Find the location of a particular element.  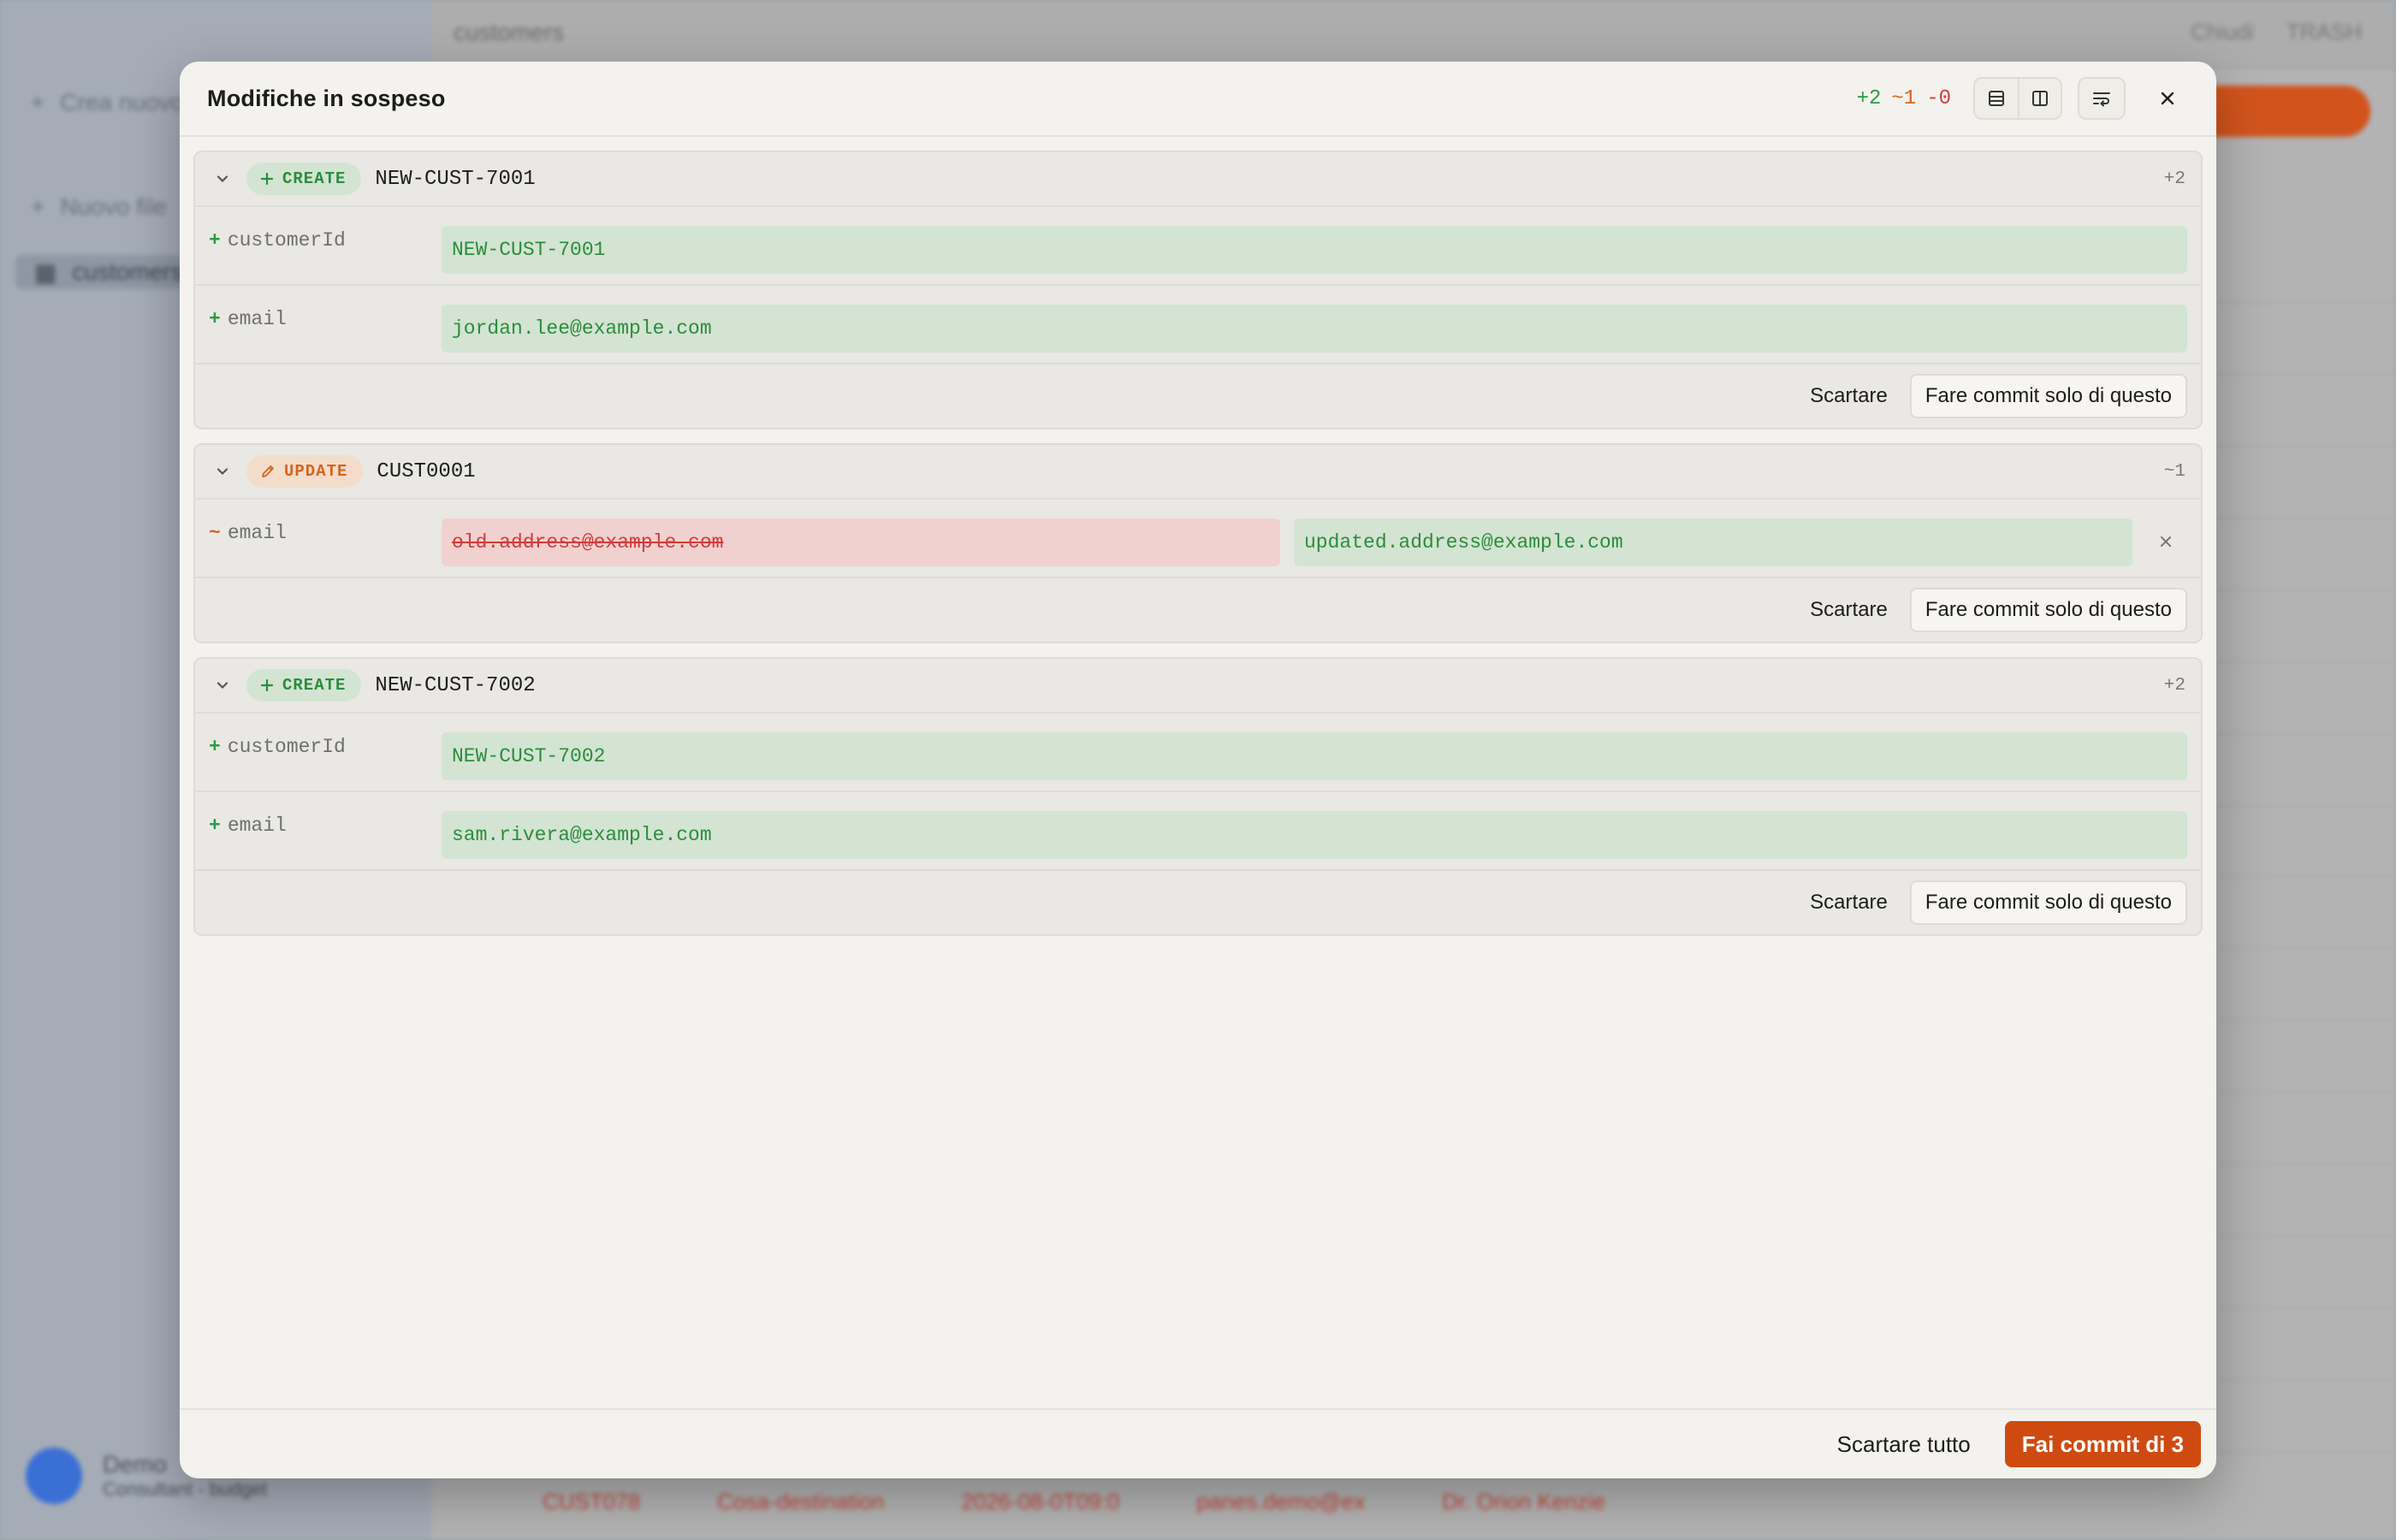

field-count: ~1 is located at coordinates (2174, 471).